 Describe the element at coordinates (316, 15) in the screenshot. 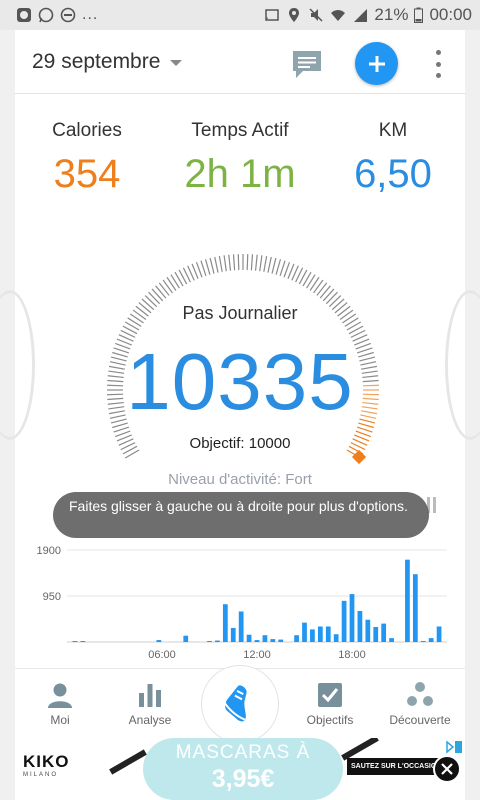

I see `mute-icon` at that location.